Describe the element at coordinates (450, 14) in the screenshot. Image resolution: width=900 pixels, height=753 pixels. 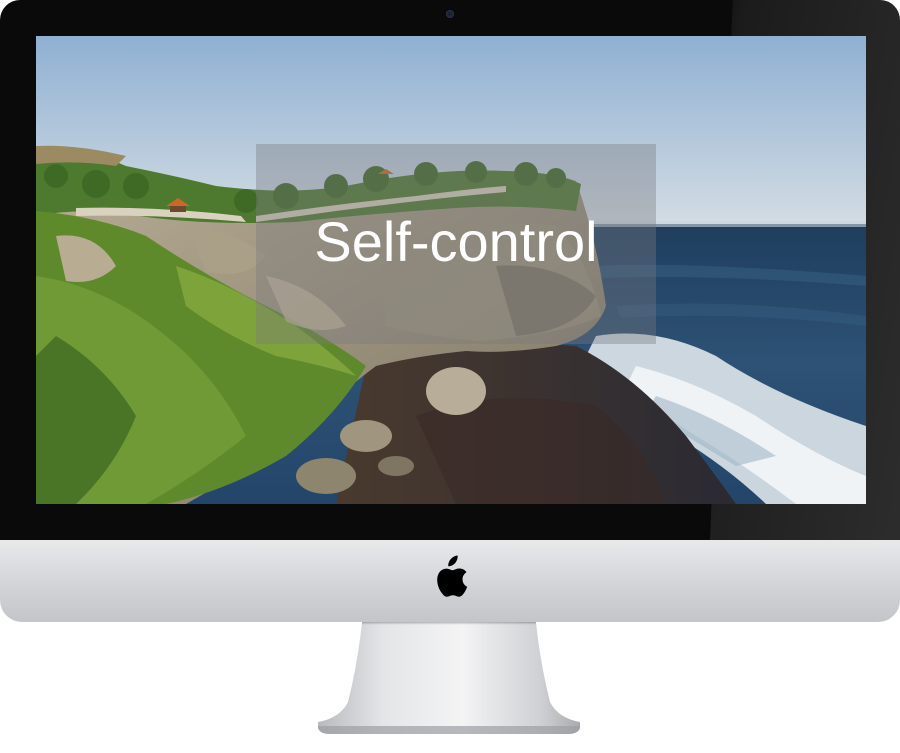
I see `webcam-icon` at that location.